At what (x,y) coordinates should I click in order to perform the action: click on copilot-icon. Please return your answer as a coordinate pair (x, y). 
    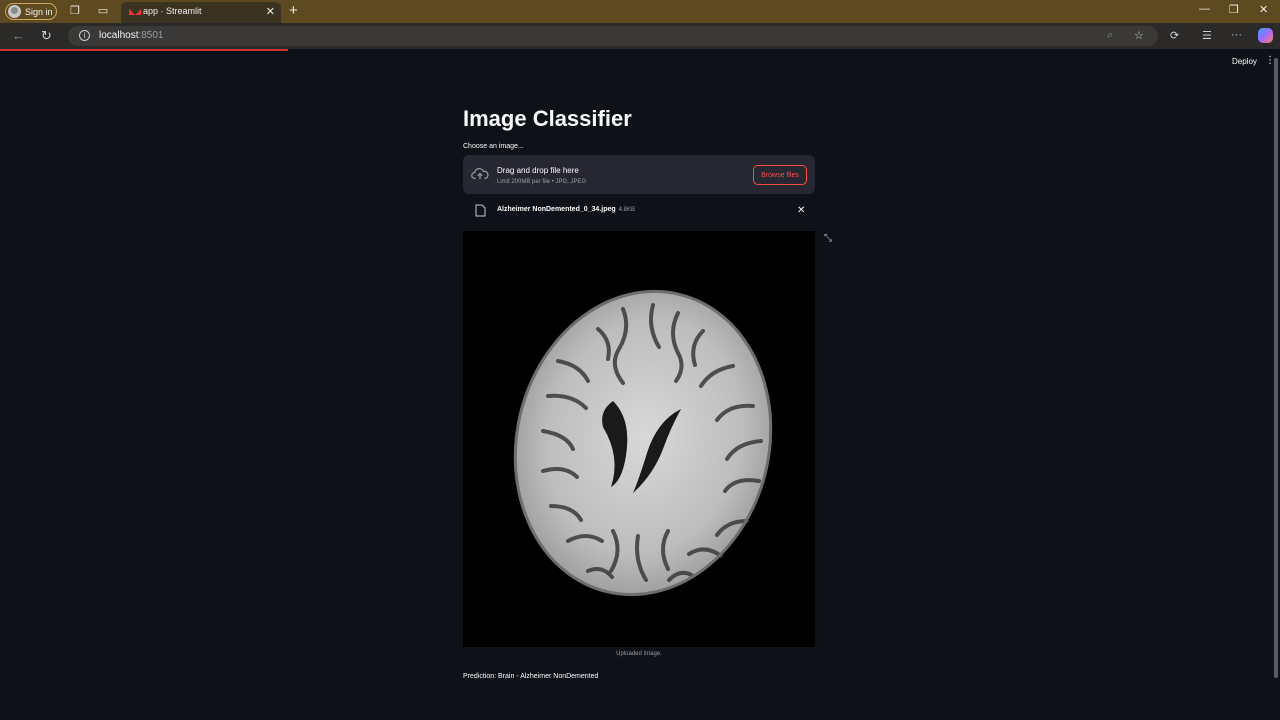
    Looking at the image, I should click on (1265, 35).